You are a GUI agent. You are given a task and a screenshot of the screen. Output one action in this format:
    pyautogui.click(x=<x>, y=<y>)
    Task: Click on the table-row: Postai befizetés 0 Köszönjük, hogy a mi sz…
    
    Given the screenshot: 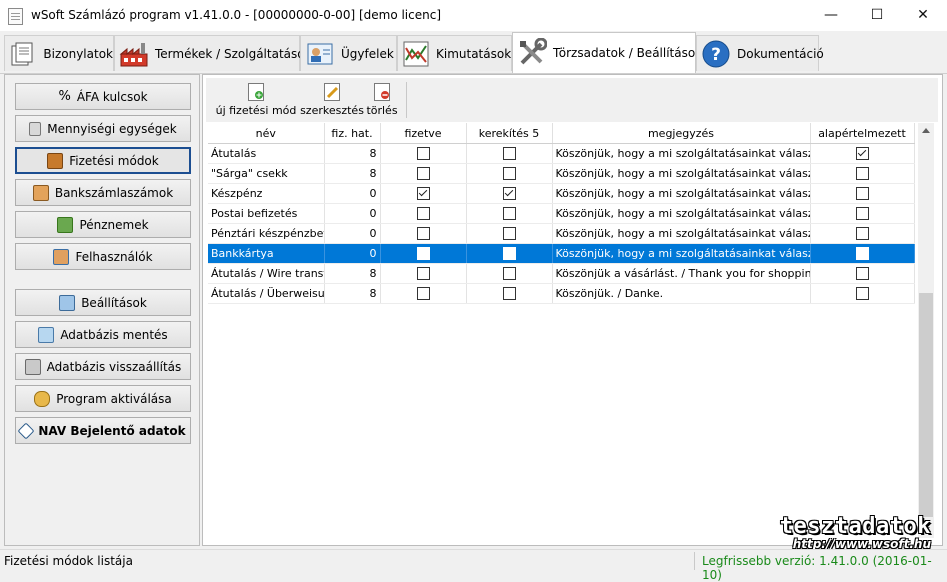 What is the action you would take?
    pyautogui.click(x=561, y=213)
    